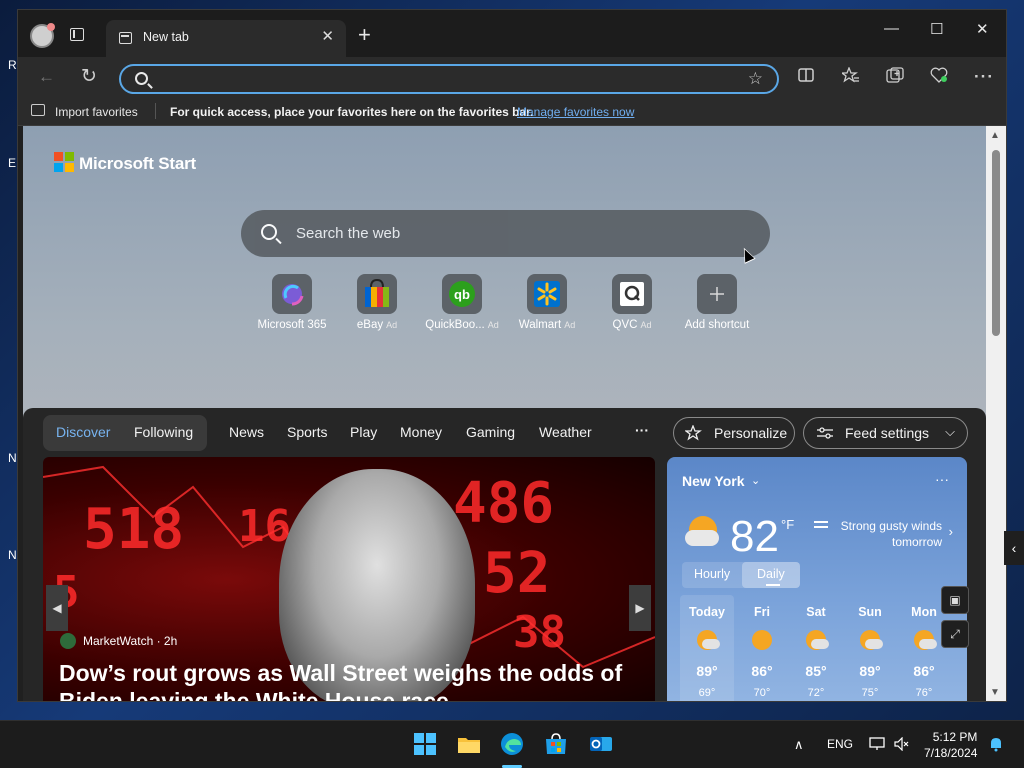 Image resolution: width=1024 pixels, height=768 pixels. Describe the element at coordinates (163, 432) in the screenshot. I see `tab-following: Following` at that location.